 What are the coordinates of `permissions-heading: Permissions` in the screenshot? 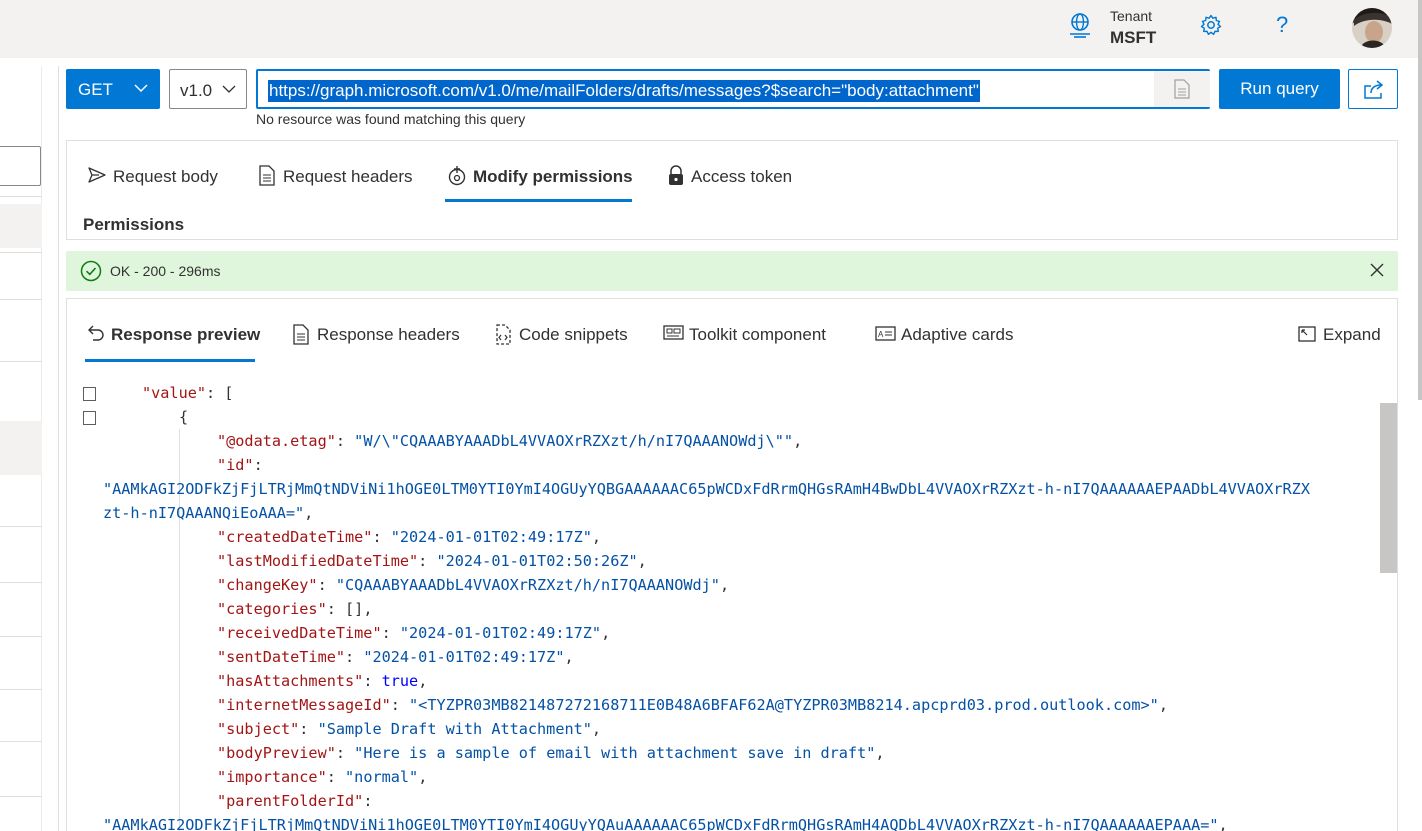 It's located at (134, 224).